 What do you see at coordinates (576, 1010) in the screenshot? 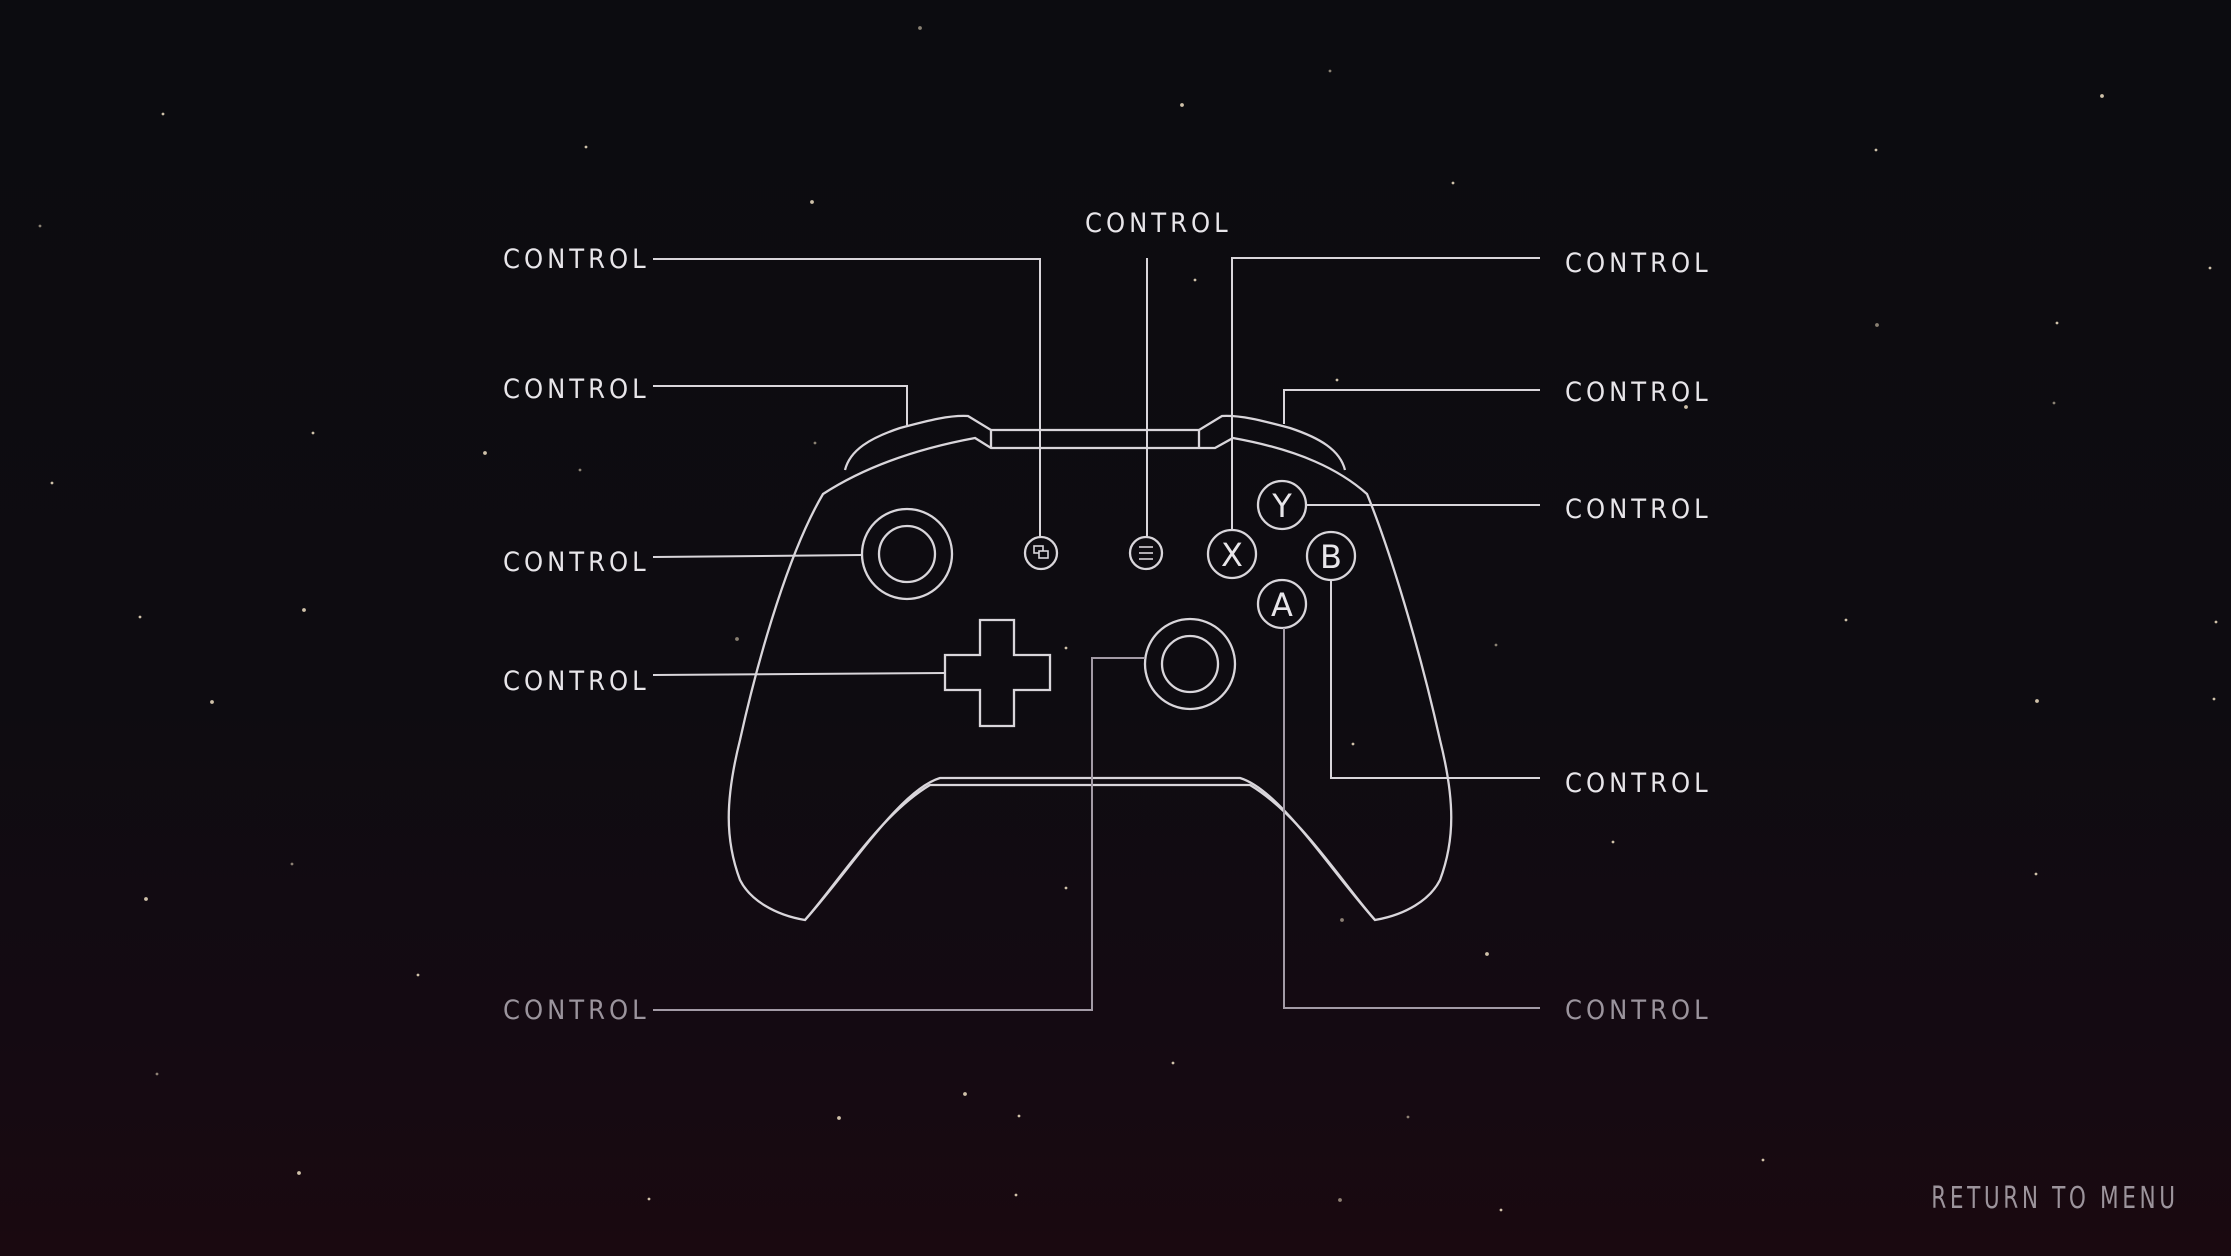
I see `label-right-stick: CONTROL` at bounding box center [576, 1010].